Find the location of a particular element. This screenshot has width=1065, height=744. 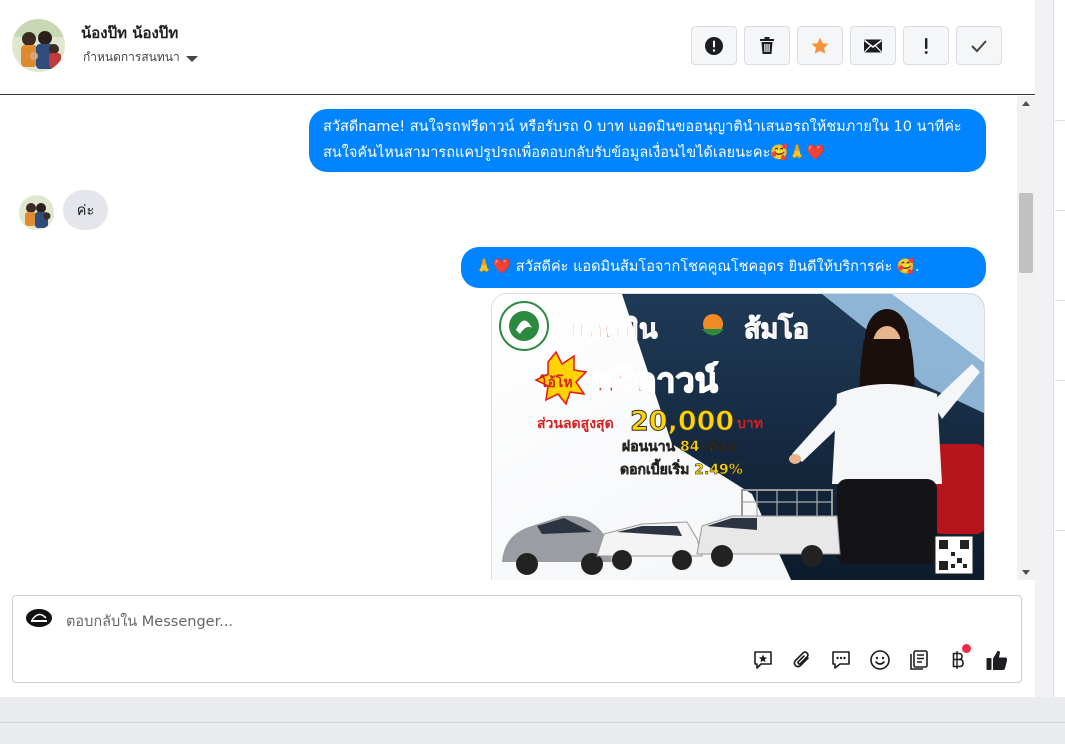

promo-discount-value: 20,000 is located at coordinates (682, 421).